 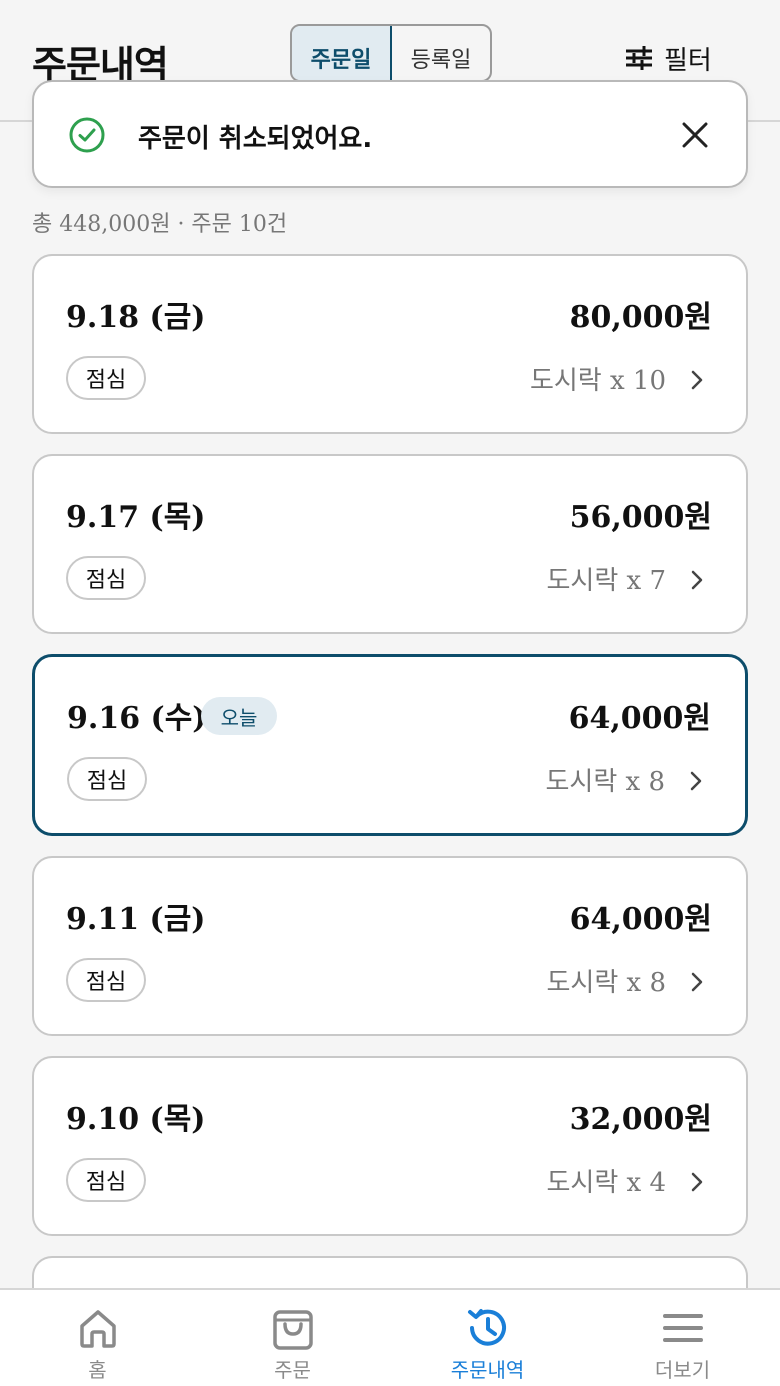 I want to click on check-circle-icon, so click(x=87, y=135).